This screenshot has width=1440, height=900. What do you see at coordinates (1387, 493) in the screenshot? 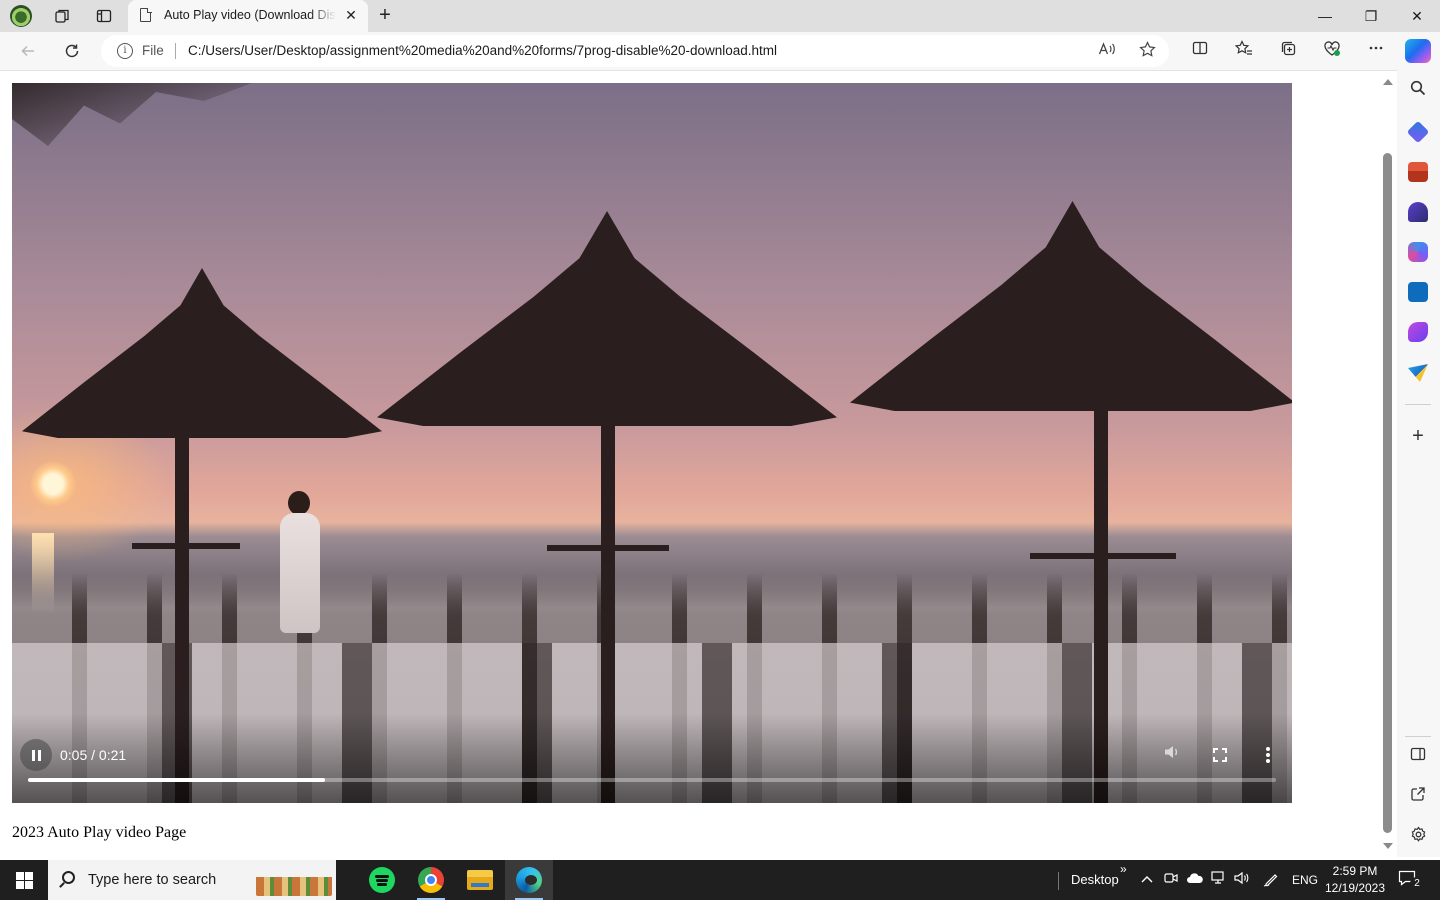
I see `scroll-thumb` at bounding box center [1387, 493].